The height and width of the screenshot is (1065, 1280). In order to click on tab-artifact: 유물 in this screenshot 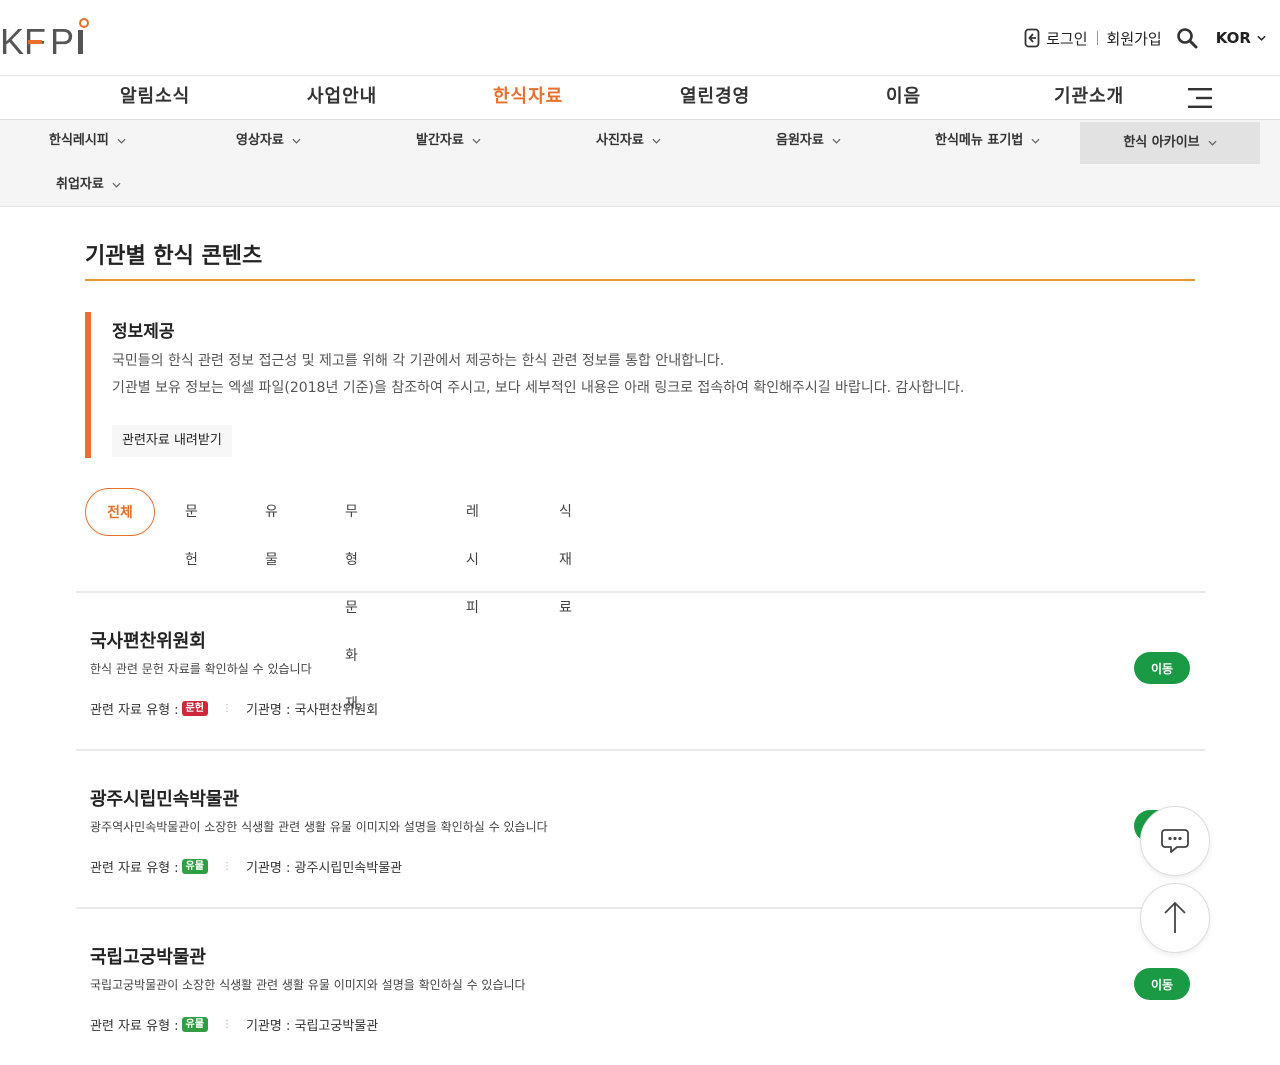, I will do `click(271, 528)`.